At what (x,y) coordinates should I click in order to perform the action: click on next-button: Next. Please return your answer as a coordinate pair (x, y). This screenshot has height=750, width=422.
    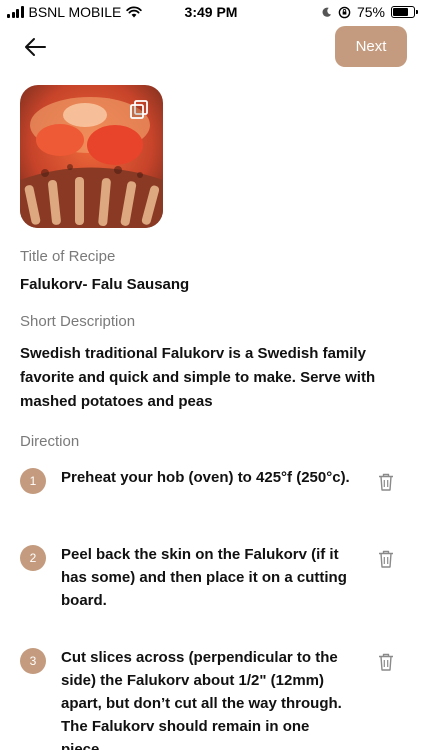
    Looking at the image, I should click on (371, 46).